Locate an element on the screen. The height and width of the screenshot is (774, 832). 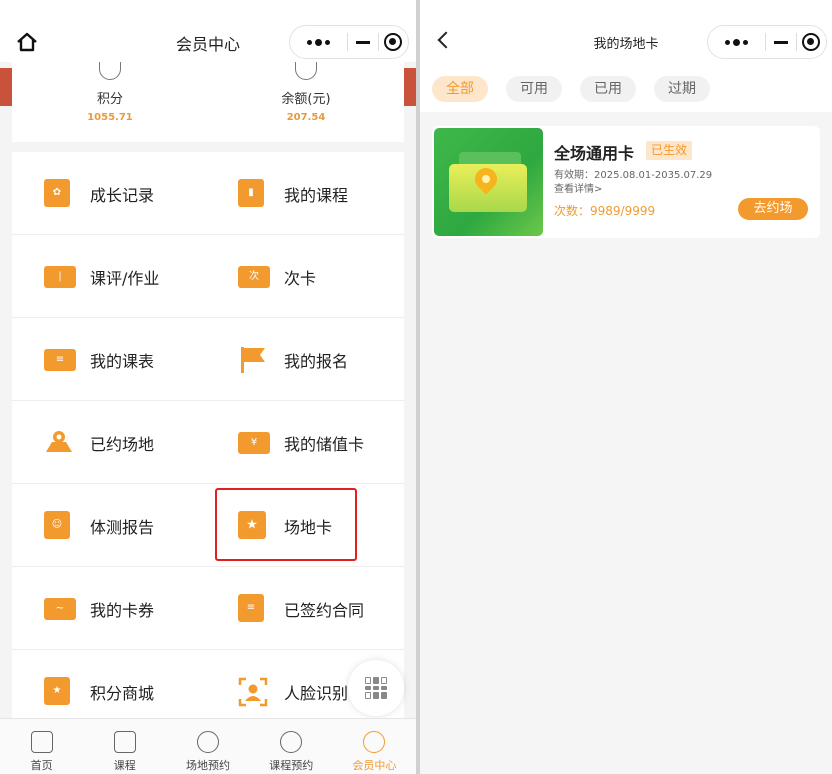
status-badge: 已生效 is located at coordinates (669, 150).